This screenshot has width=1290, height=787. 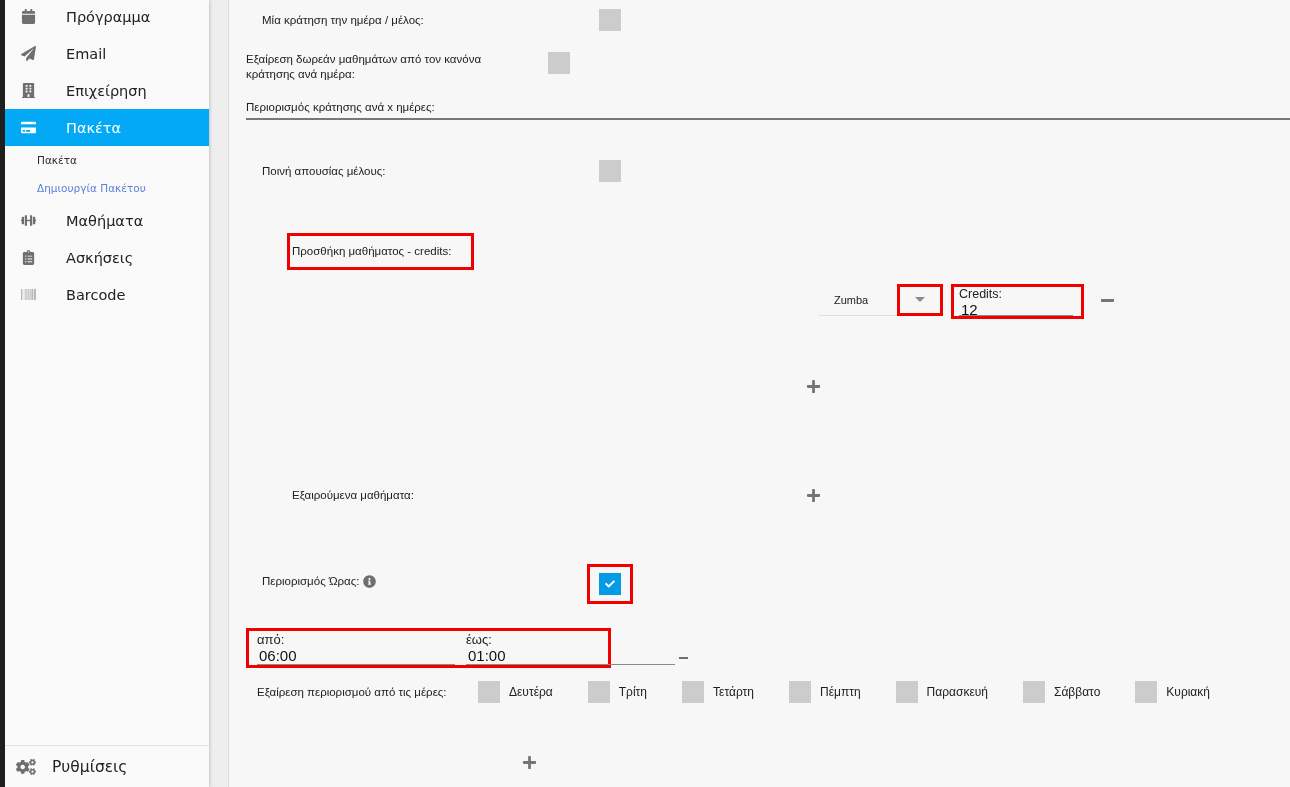 I want to click on input-field: Περιορισμός κράτησης ανά x ημέρες:, so click(x=768, y=108).